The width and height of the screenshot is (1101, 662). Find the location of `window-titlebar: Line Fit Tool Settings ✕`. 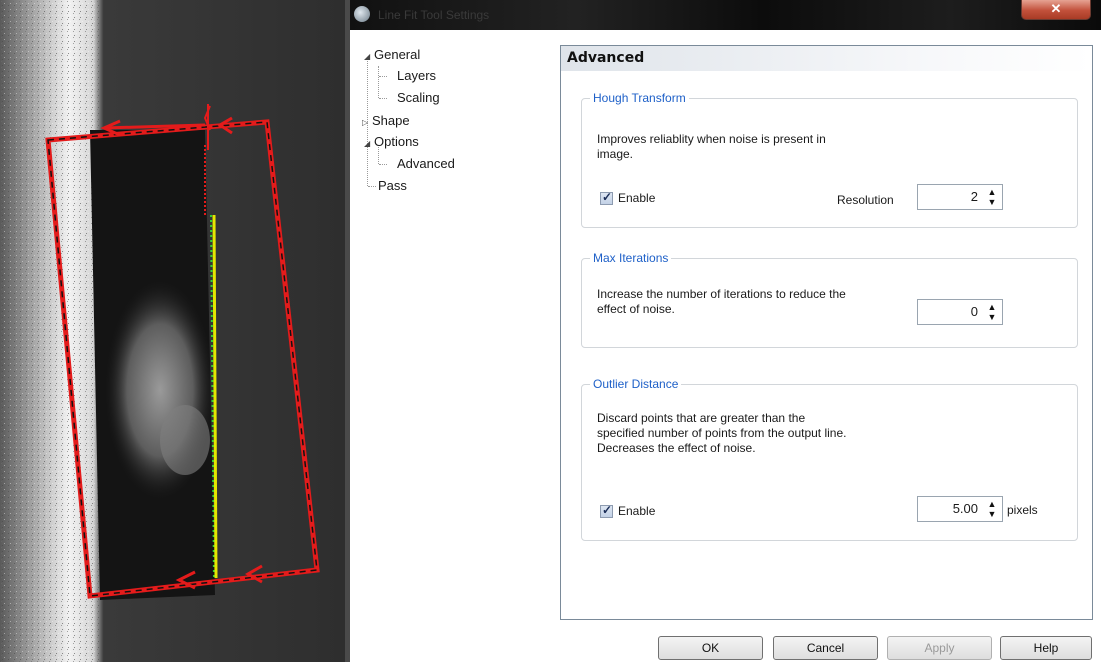

window-titlebar: Line Fit Tool Settings ✕ is located at coordinates (725, 15).